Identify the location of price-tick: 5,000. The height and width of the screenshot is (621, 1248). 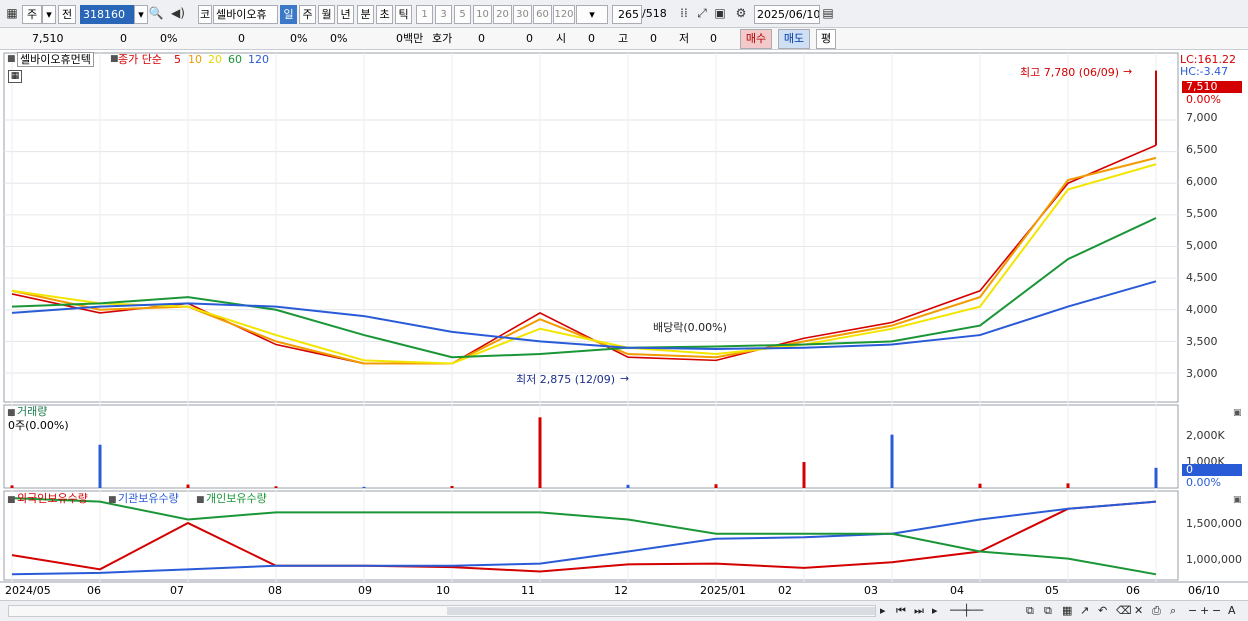
(1202, 245).